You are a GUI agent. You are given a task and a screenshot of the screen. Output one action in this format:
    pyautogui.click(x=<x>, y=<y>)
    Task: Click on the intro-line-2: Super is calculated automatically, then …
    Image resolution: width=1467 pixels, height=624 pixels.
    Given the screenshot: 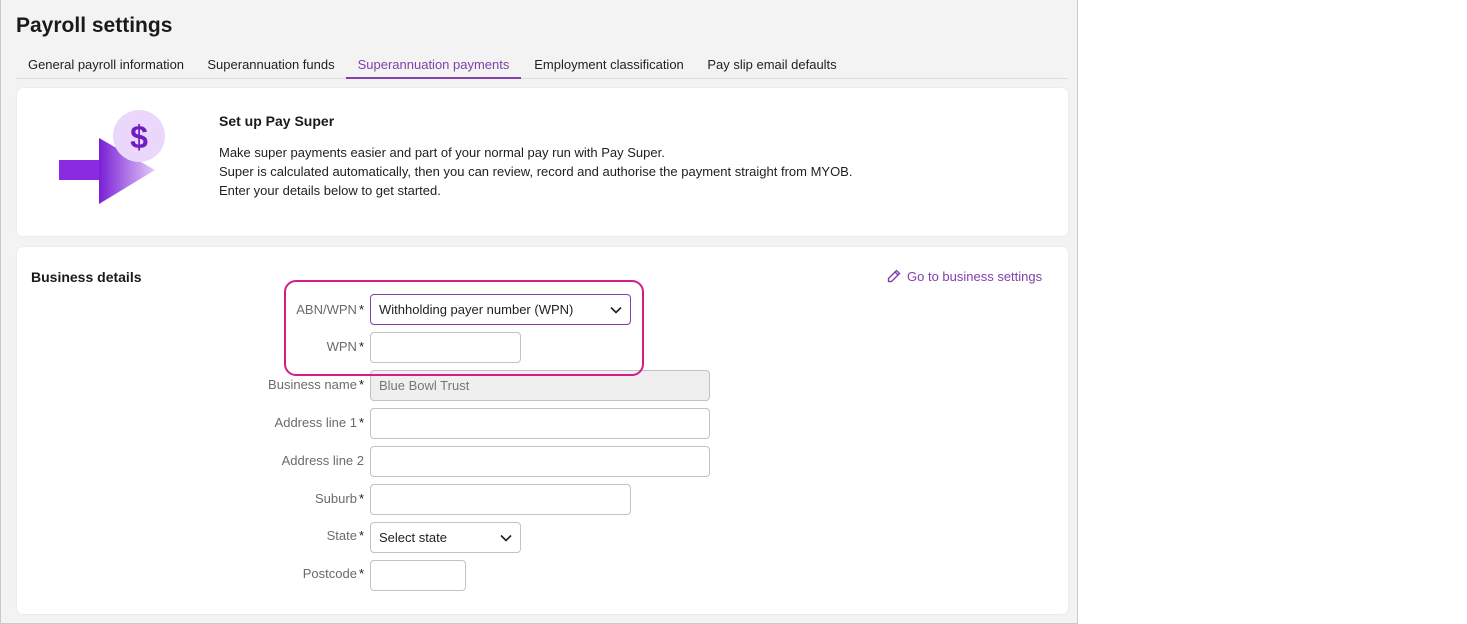 What is the action you would take?
    pyautogui.click(x=536, y=171)
    